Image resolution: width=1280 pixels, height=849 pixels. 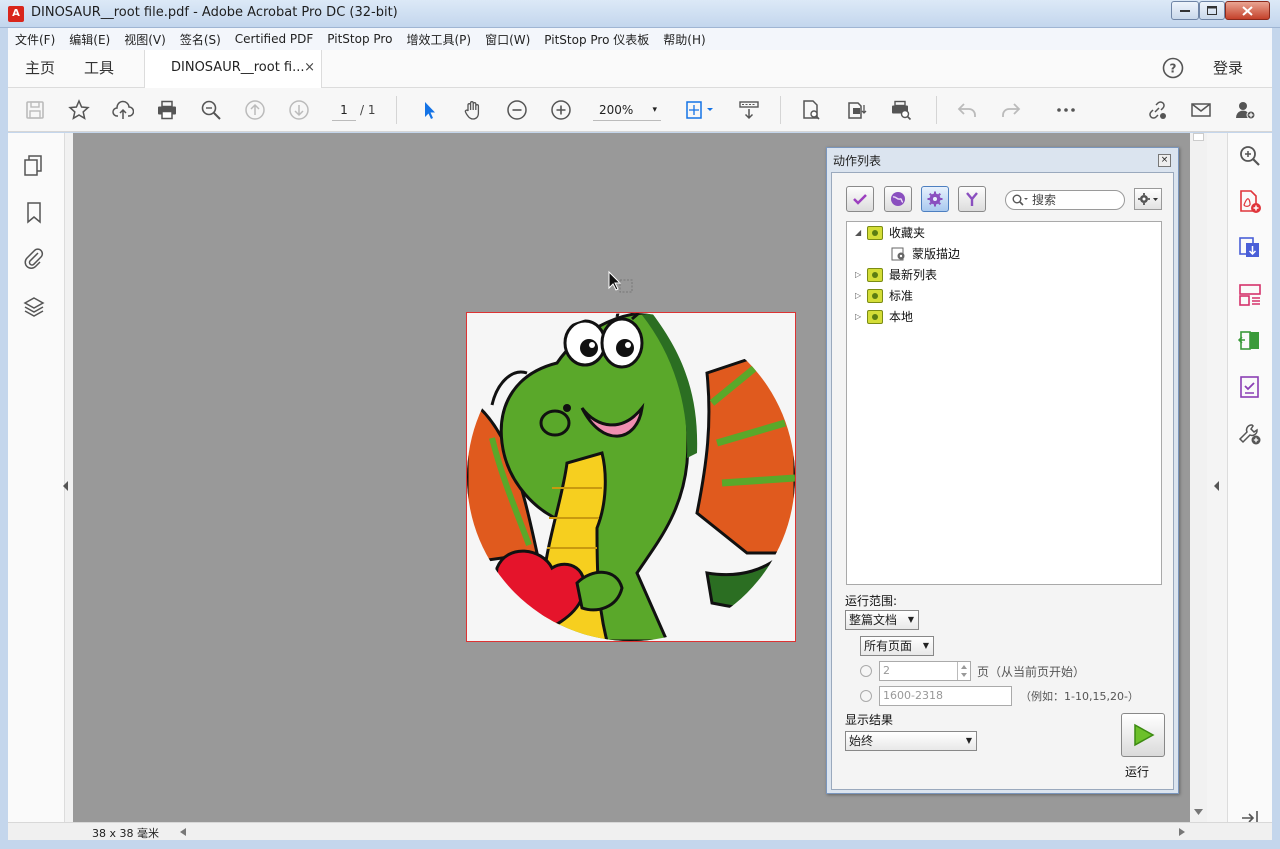 What do you see at coordinates (1185, 10) in the screenshot?
I see `minimize-button` at bounding box center [1185, 10].